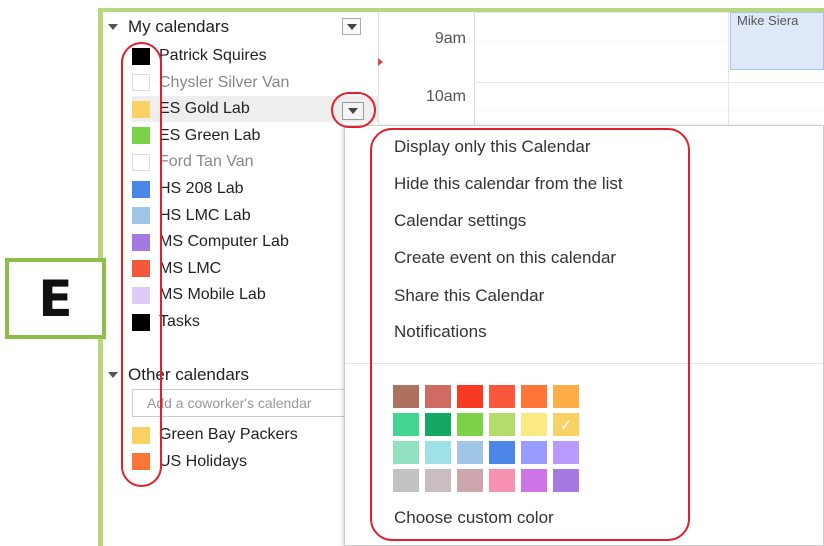 The width and height of the screenshot is (824, 546). I want to click on my-calendars-label: My calendars, so click(179, 26).